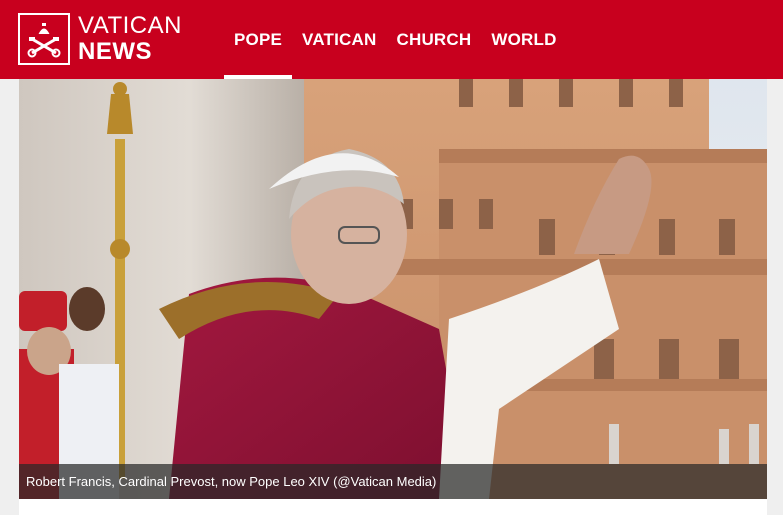 The width and height of the screenshot is (783, 515). I want to click on nav-item-vatican: VATICAN, so click(339, 39).